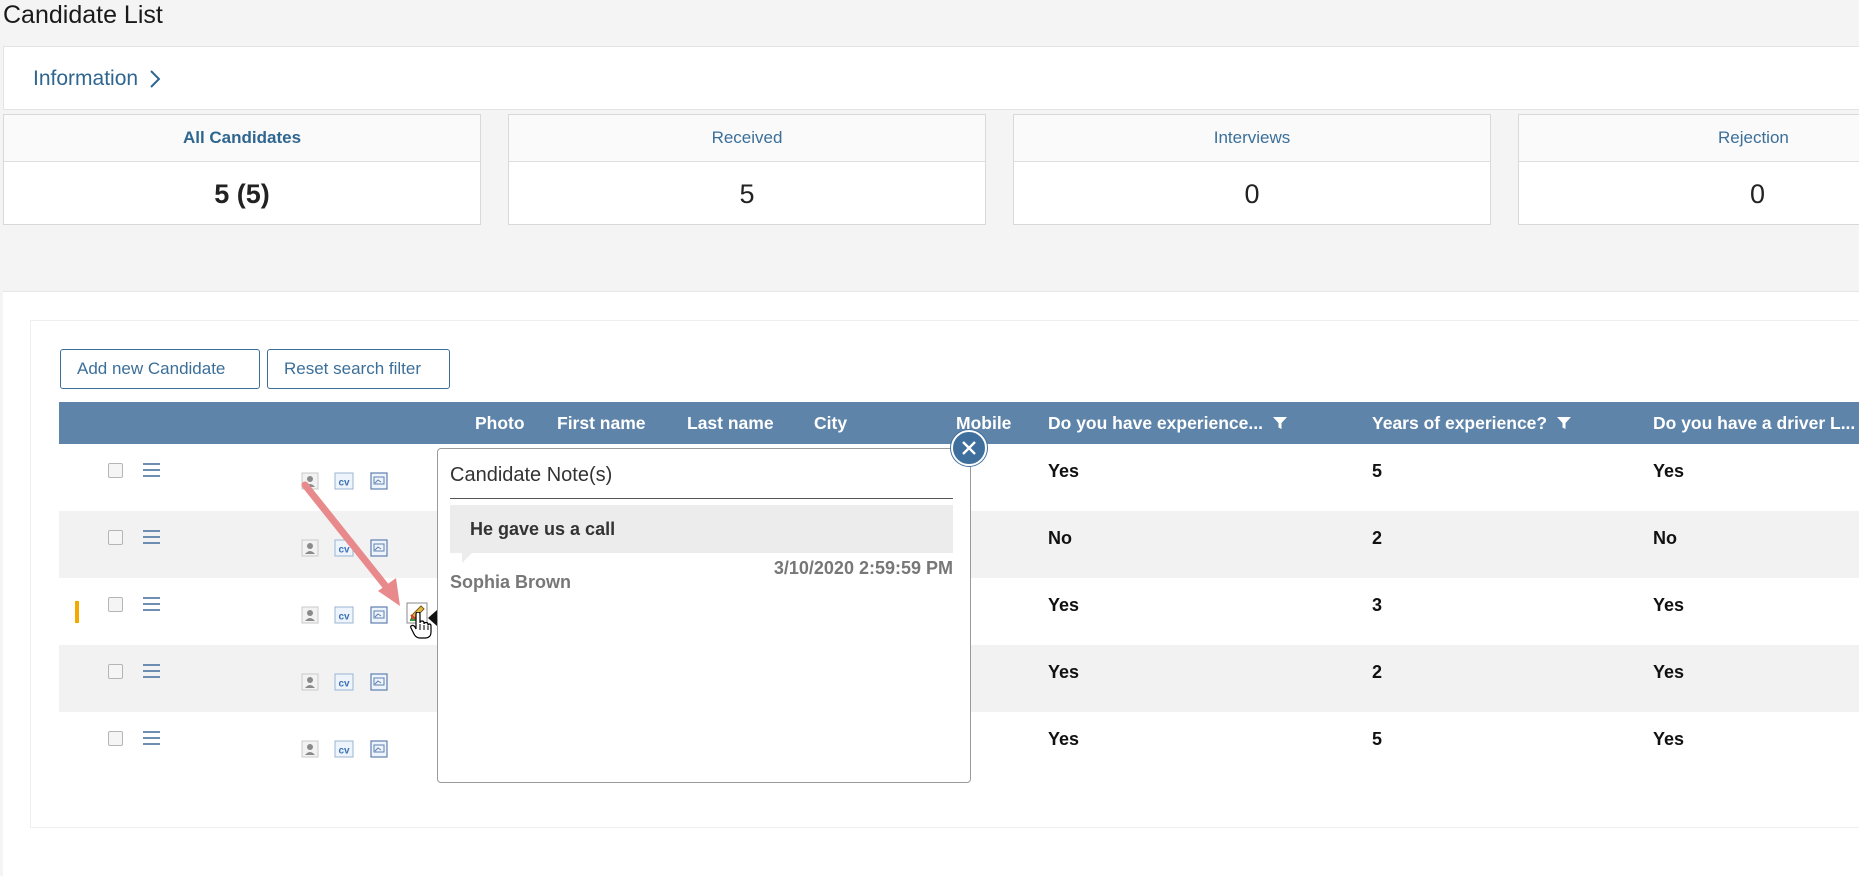 The height and width of the screenshot is (876, 1859). What do you see at coordinates (531, 475) in the screenshot?
I see `popup-title: Candidate Note(s)` at bounding box center [531, 475].